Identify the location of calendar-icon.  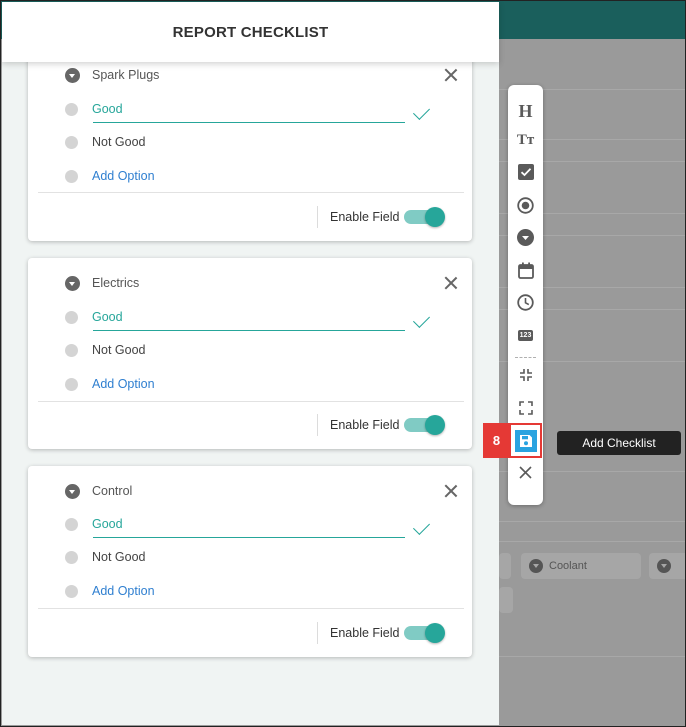
(525, 270).